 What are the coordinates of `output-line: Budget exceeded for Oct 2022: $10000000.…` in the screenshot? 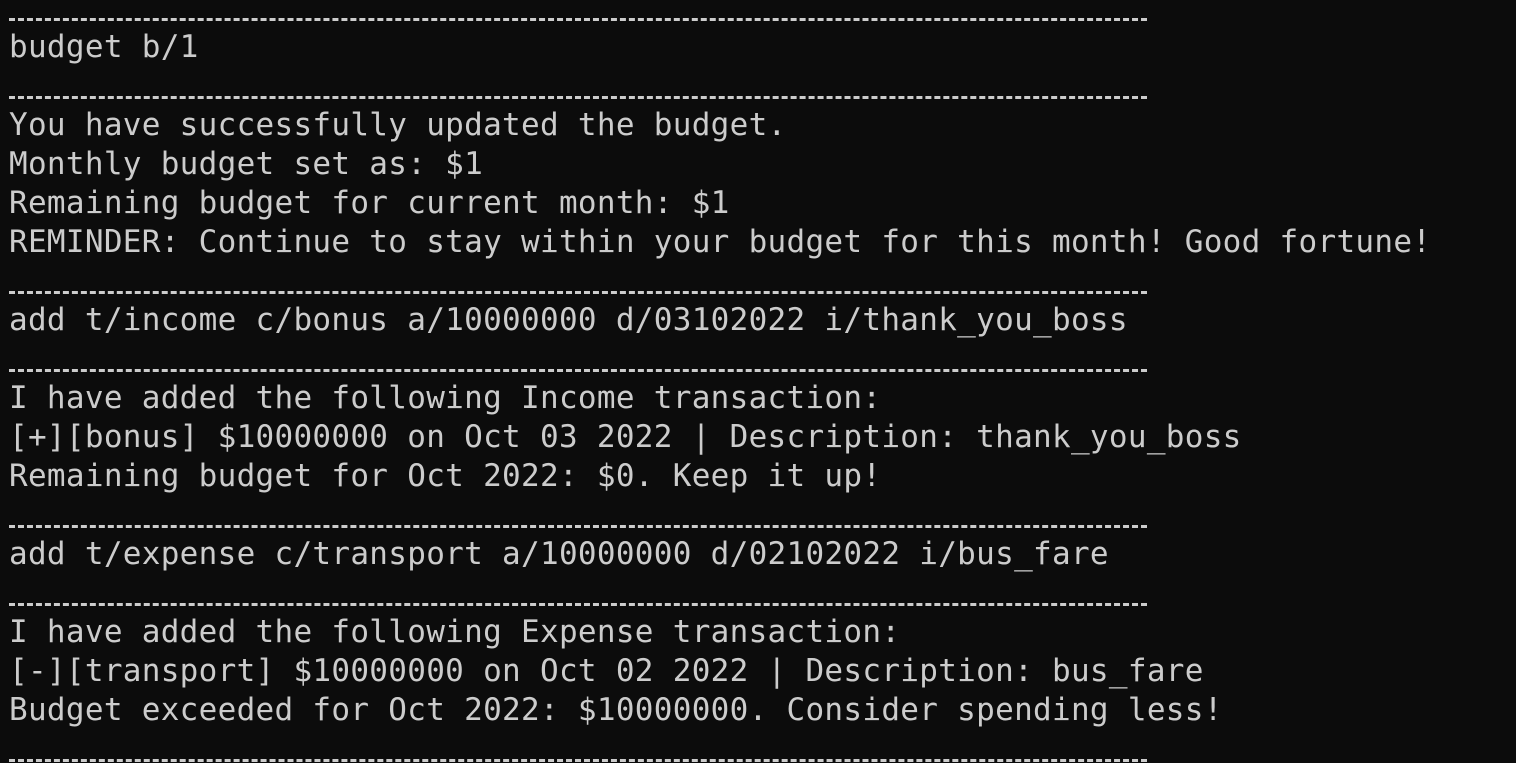 It's located at (616, 710).